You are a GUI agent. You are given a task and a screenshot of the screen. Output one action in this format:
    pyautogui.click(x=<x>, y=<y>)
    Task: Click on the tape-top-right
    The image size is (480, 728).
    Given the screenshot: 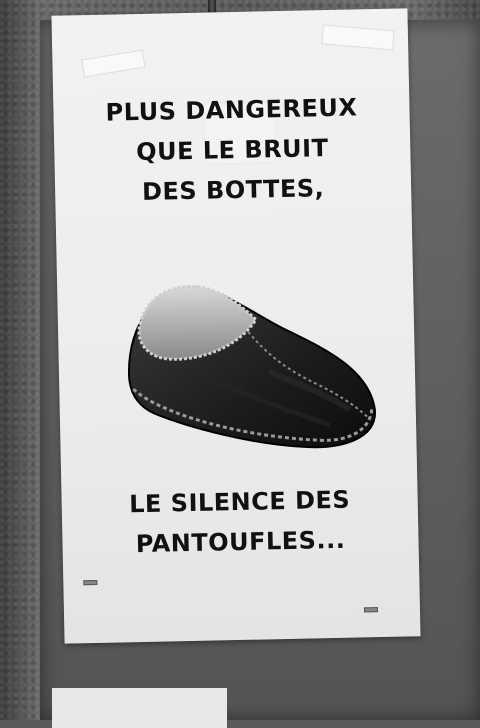 What is the action you would take?
    pyautogui.click(x=358, y=37)
    